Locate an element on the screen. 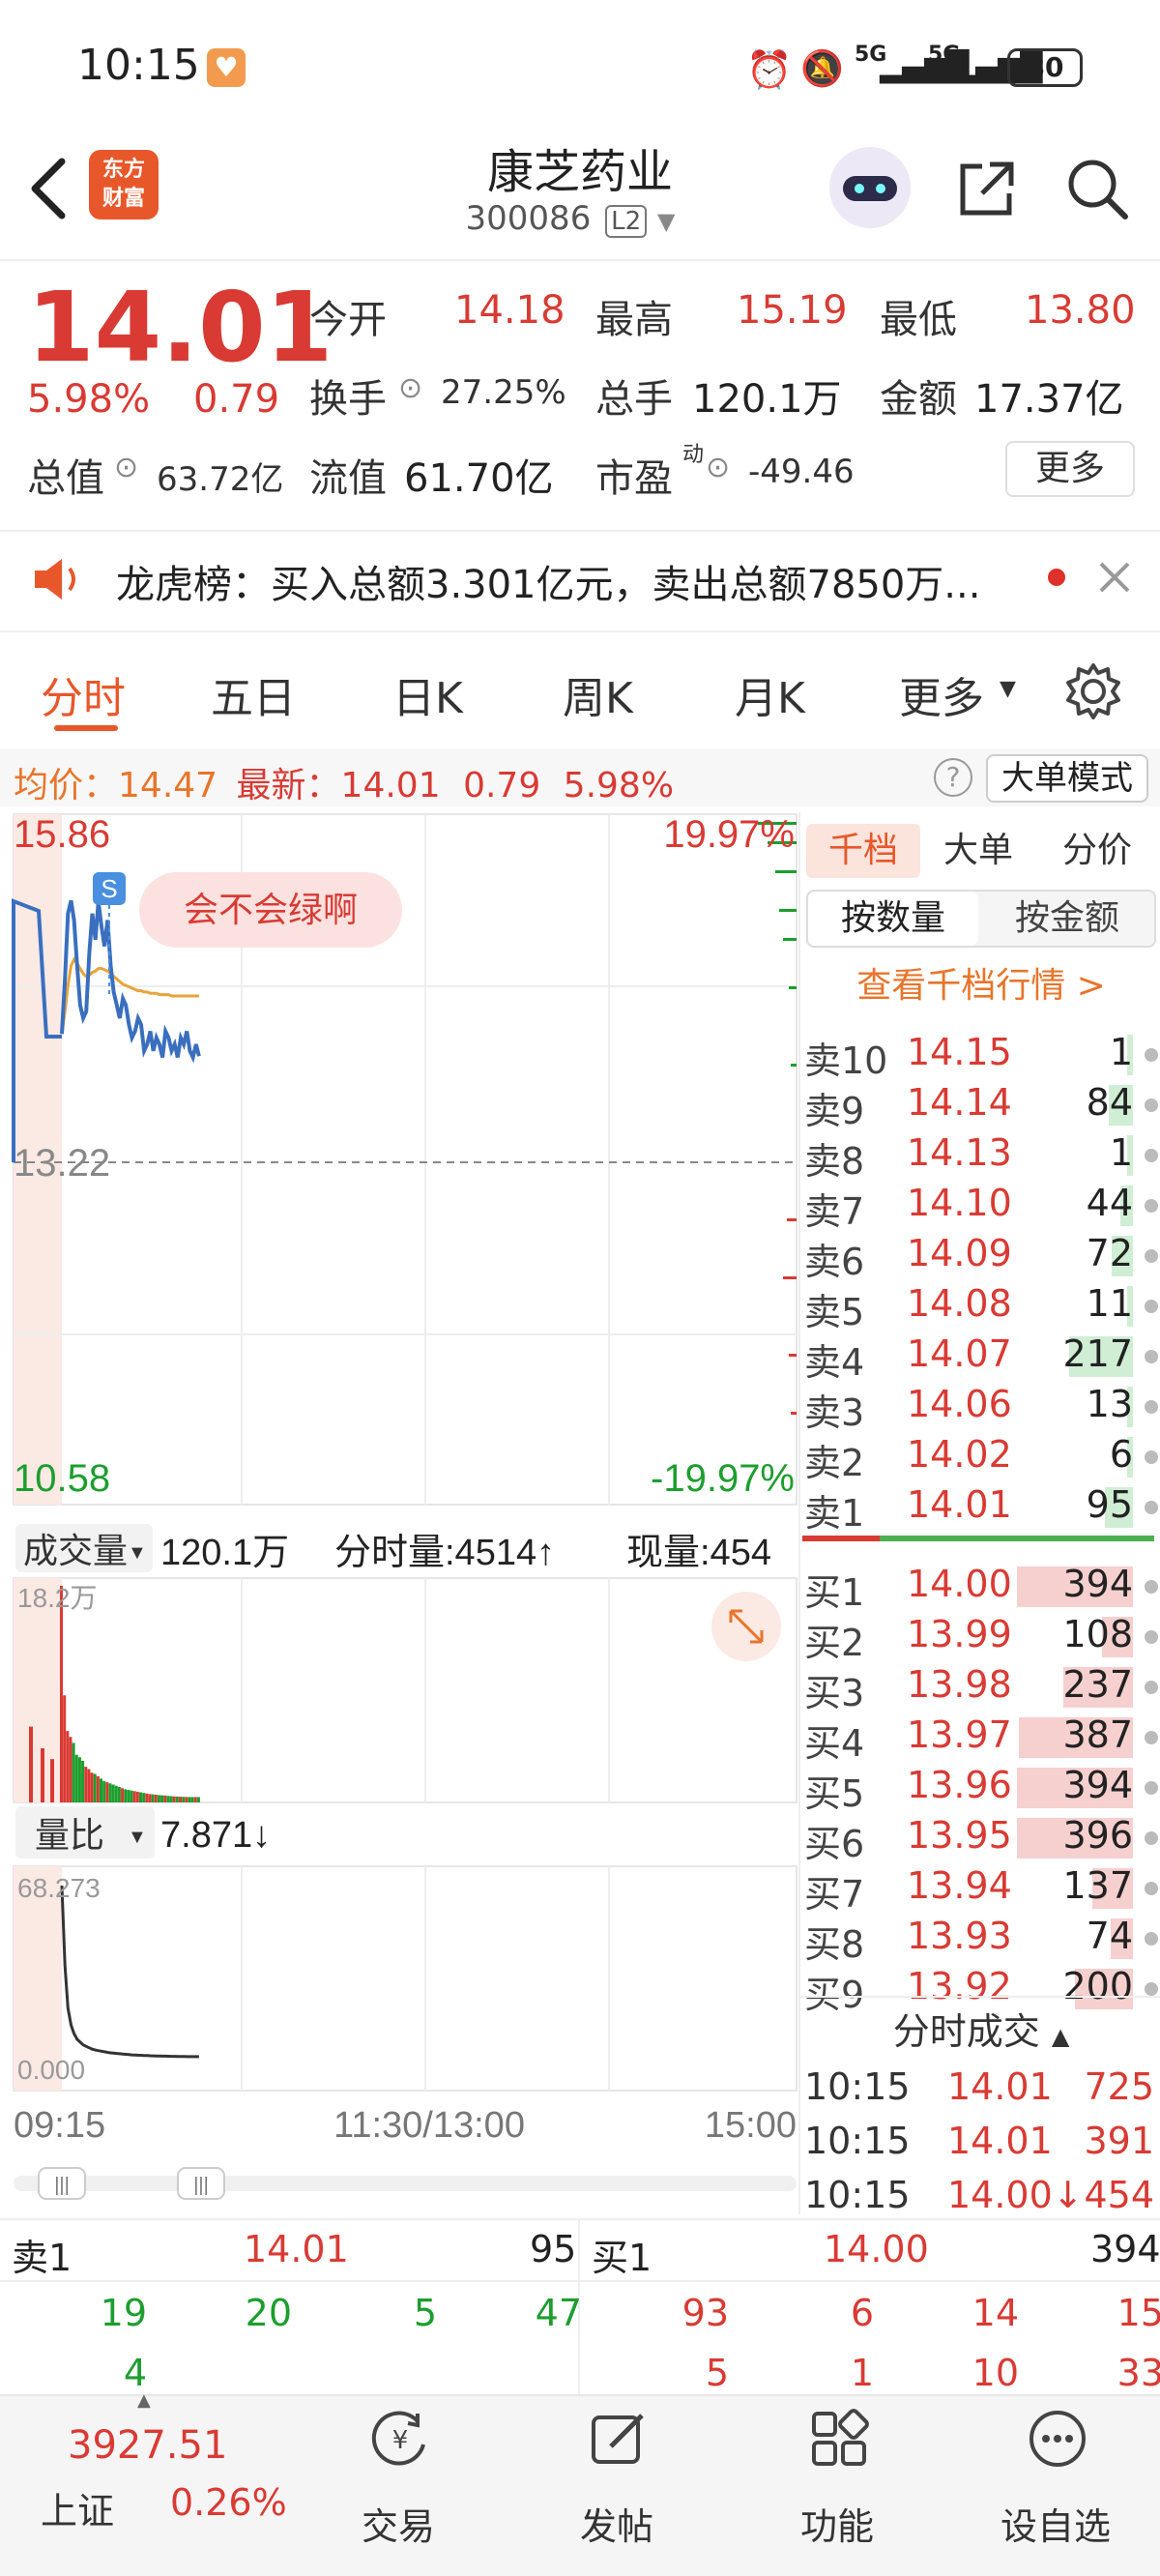 The height and width of the screenshot is (2576, 1160). ask-level-row: 卖7 14.10 44 is located at coordinates (981, 1207).